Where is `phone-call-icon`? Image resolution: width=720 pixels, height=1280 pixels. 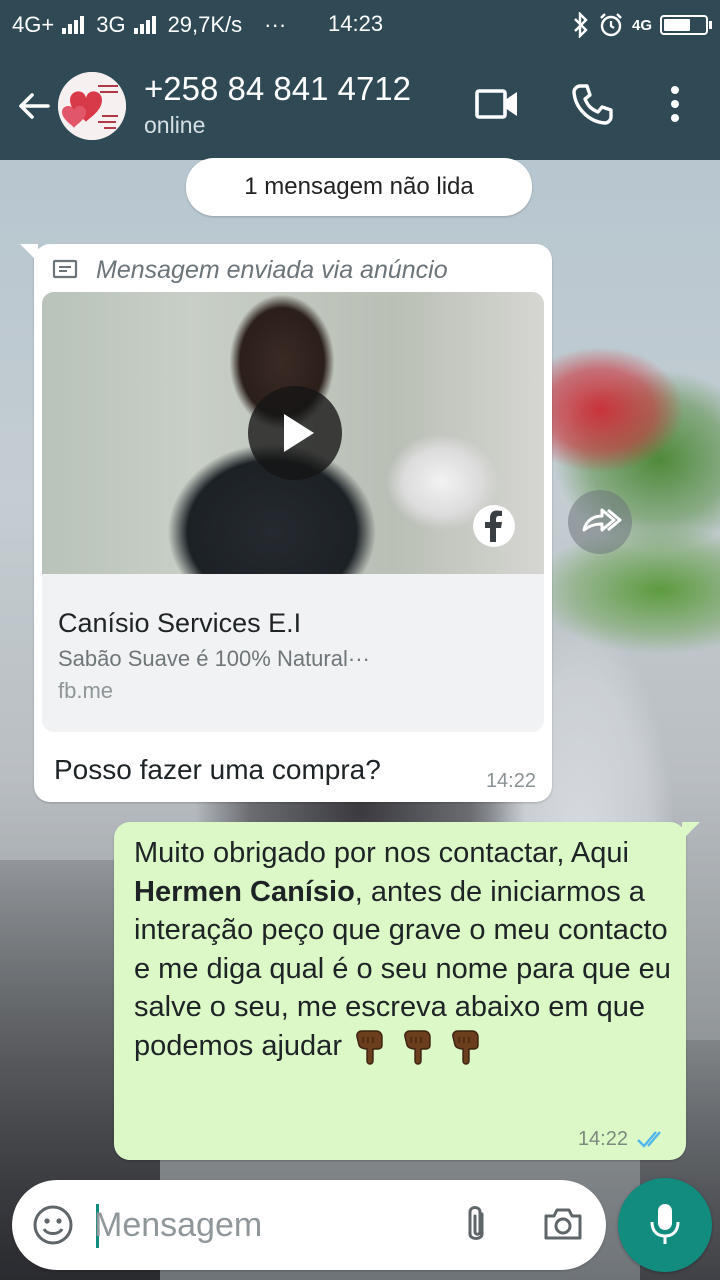 phone-call-icon is located at coordinates (592, 104).